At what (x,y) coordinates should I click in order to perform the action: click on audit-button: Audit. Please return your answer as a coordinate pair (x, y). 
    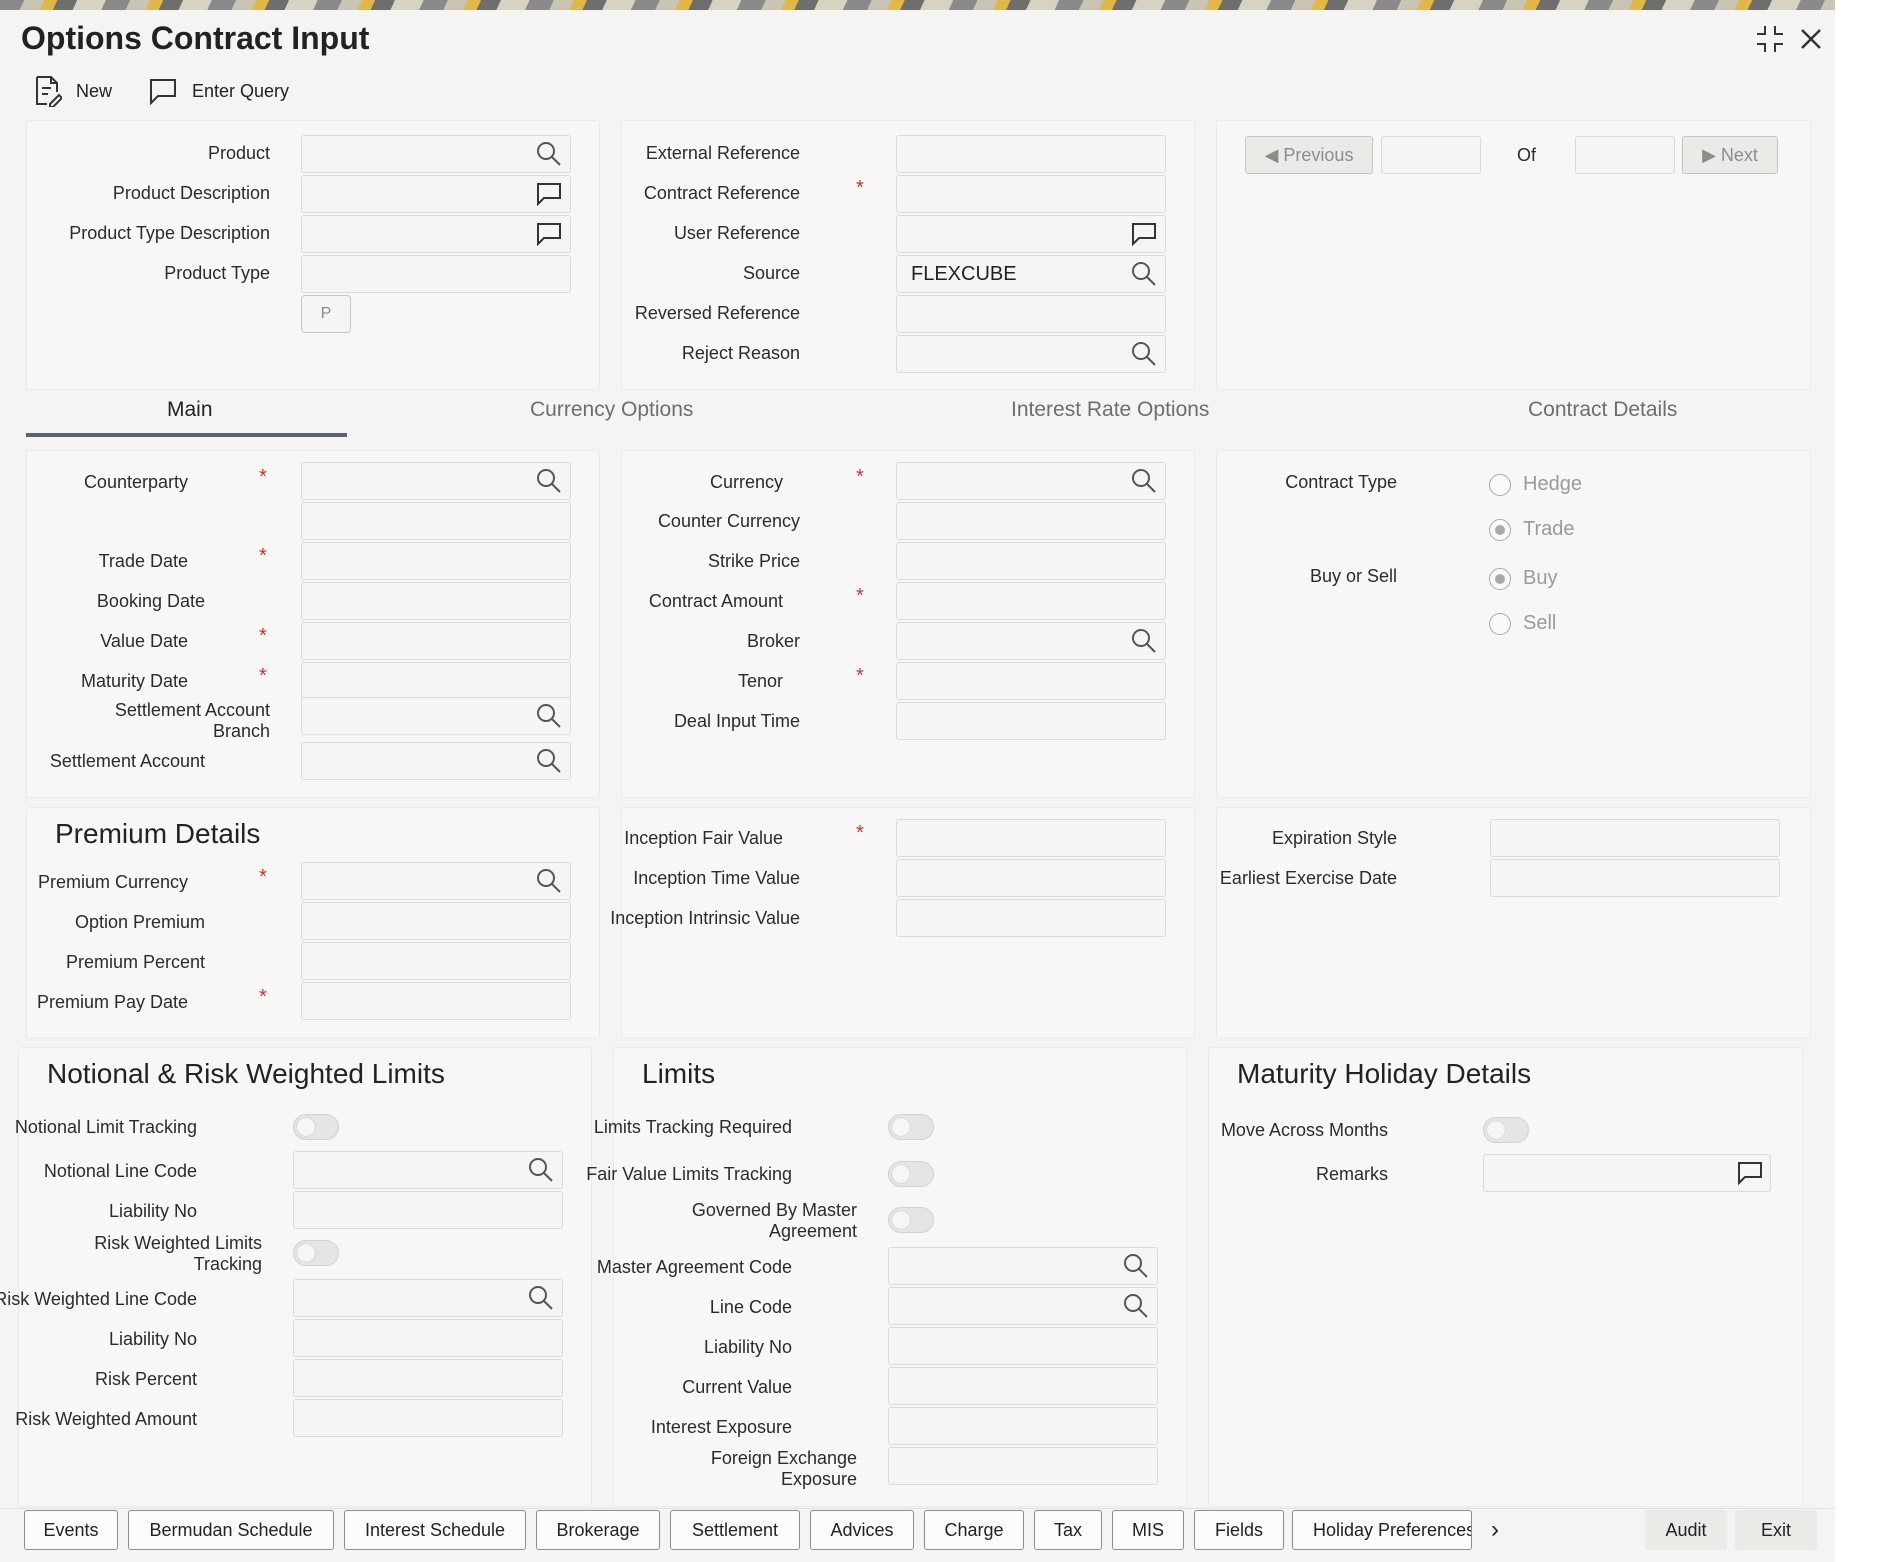
    Looking at the image, I should click on (1686, 1530).